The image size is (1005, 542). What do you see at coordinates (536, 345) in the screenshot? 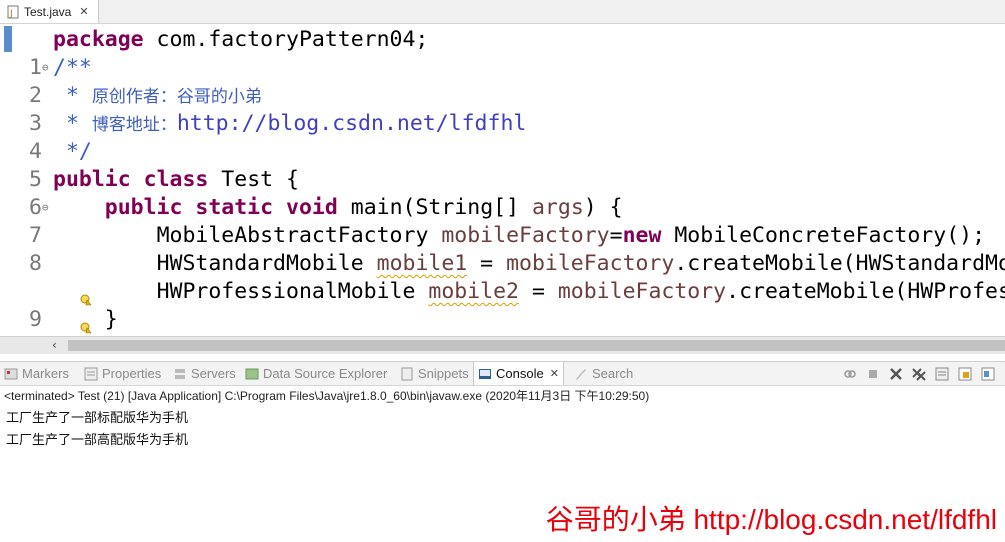
I see `scrollbar-thumb` at bounding box center [536, 345].